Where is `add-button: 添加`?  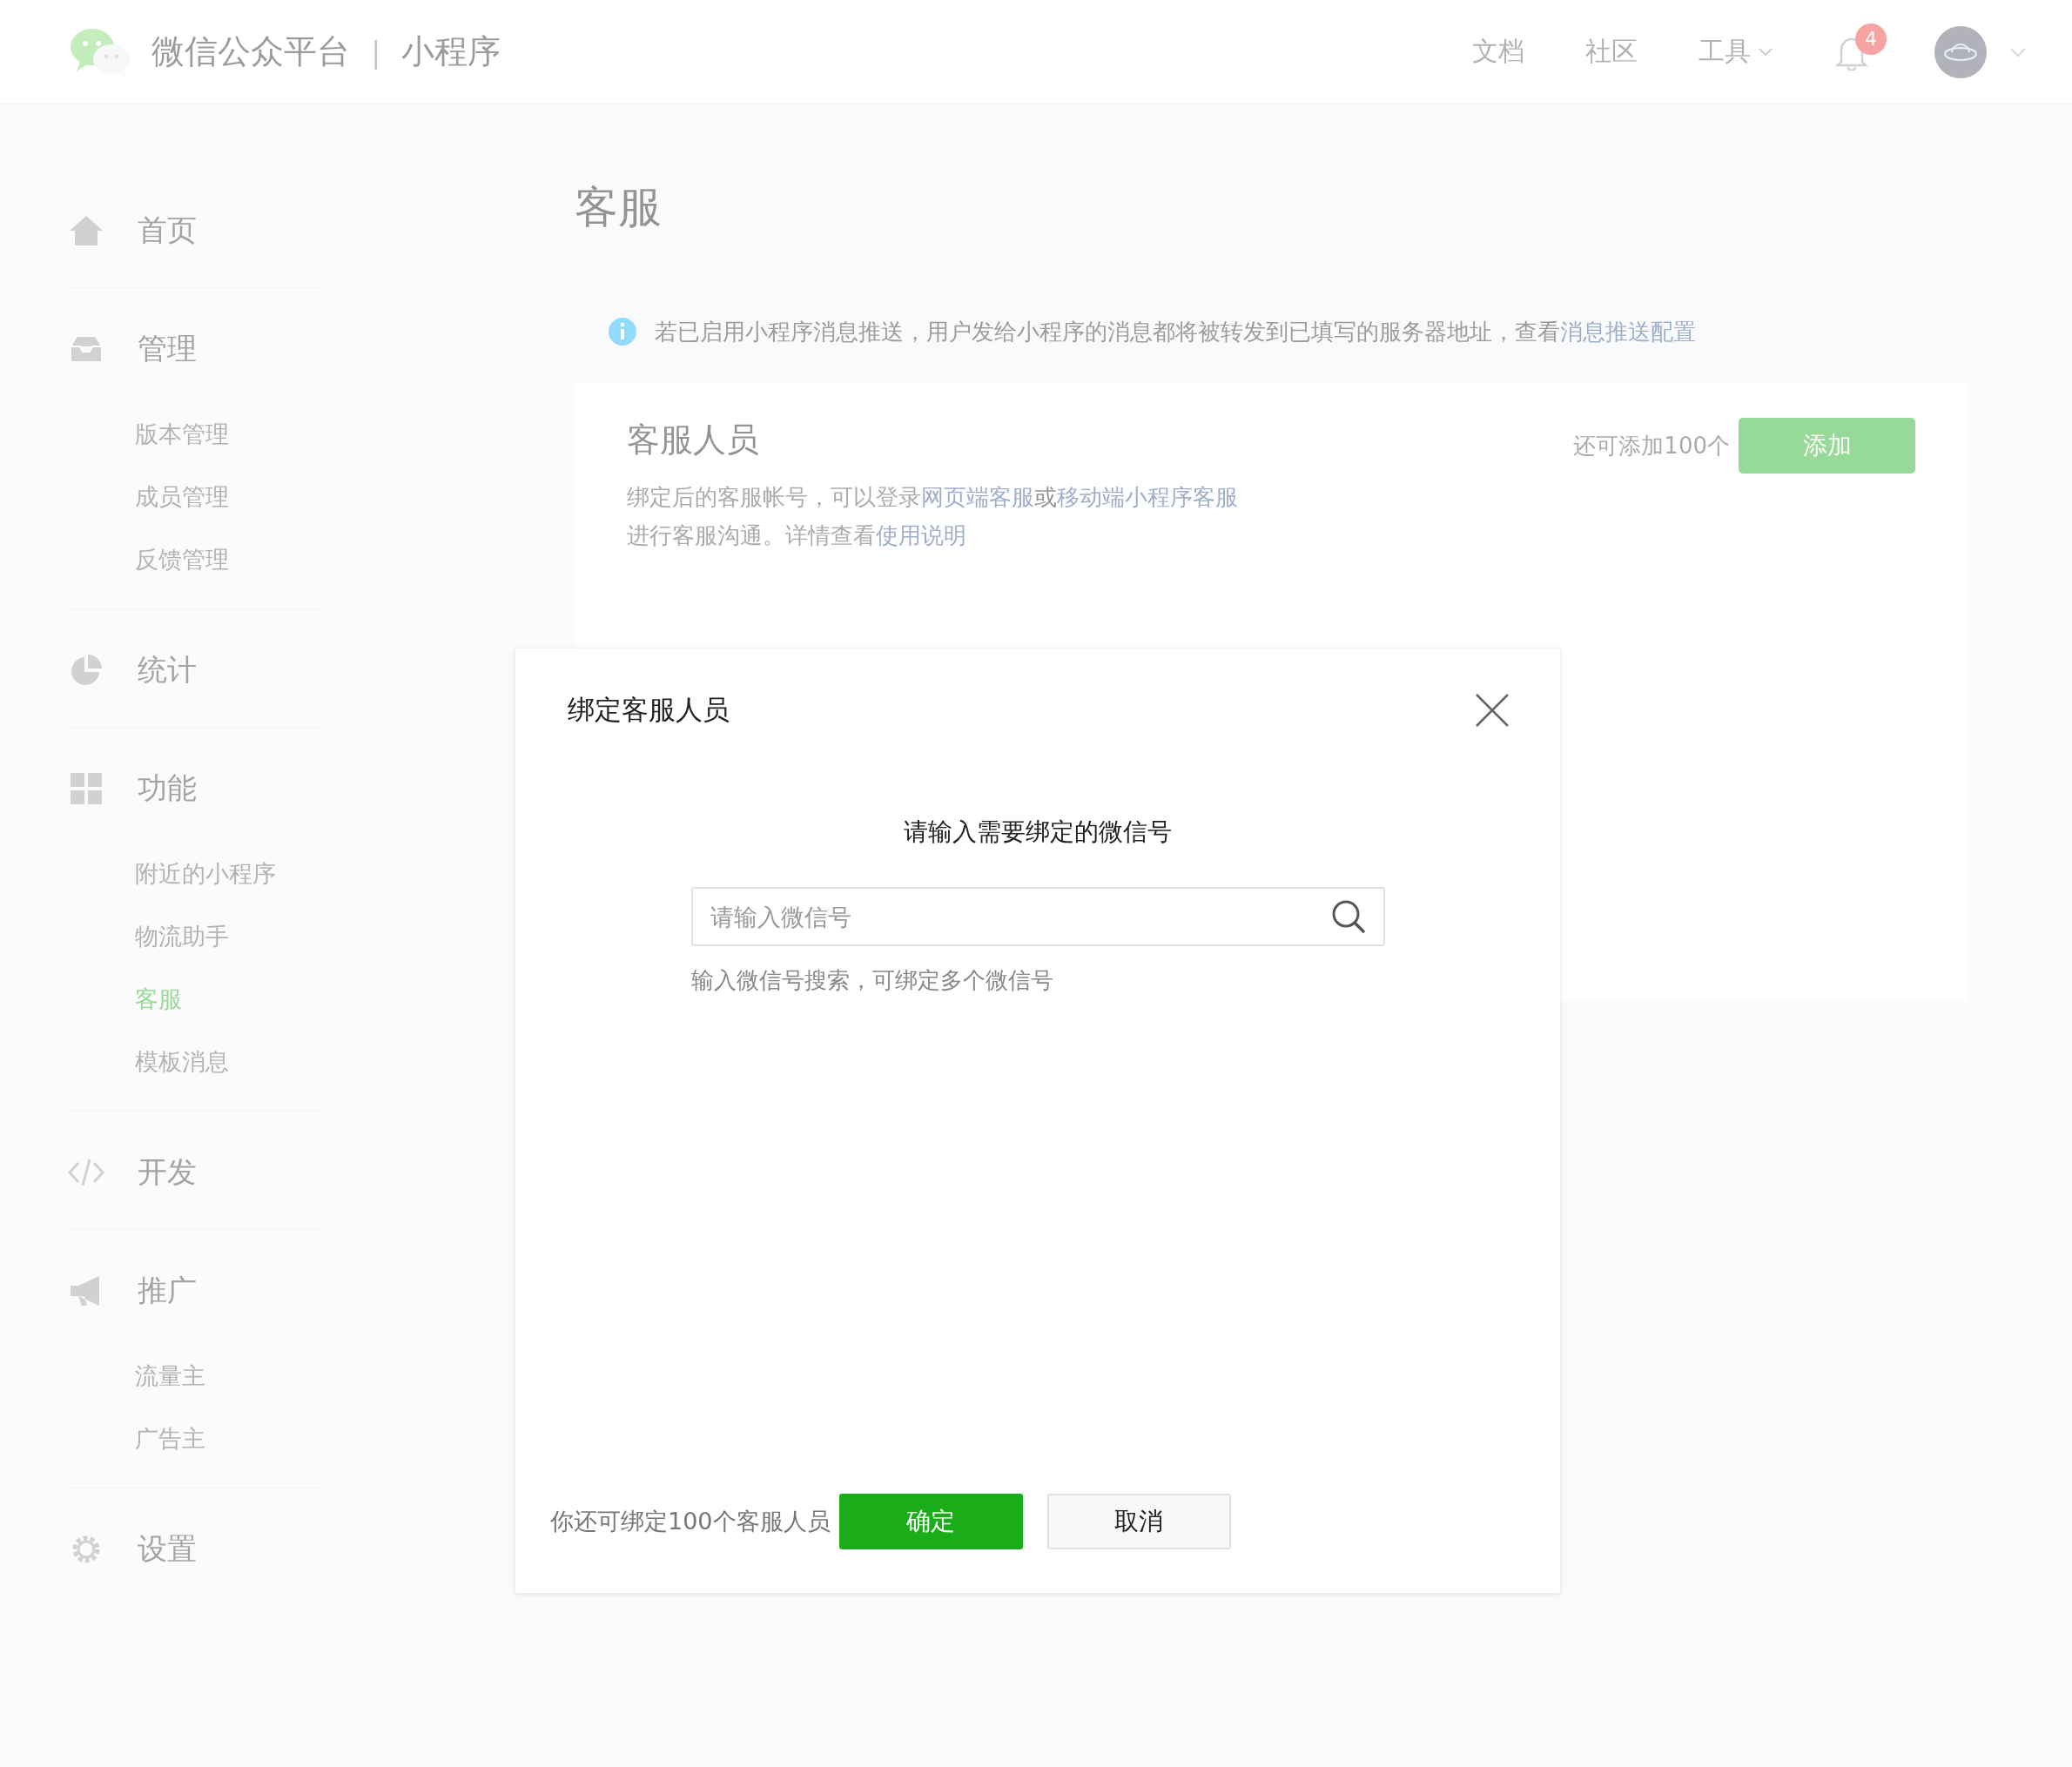 add-button: 添加 is located at coordinates (1827, 446).